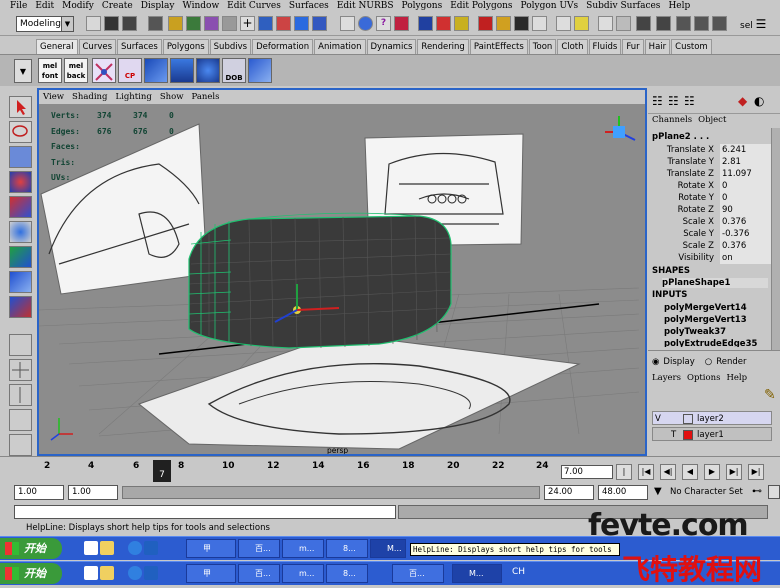  Describe the element at coordinates (309, 6) in the screenshot. I see `menu-surfaces: Surfaces` at that location.